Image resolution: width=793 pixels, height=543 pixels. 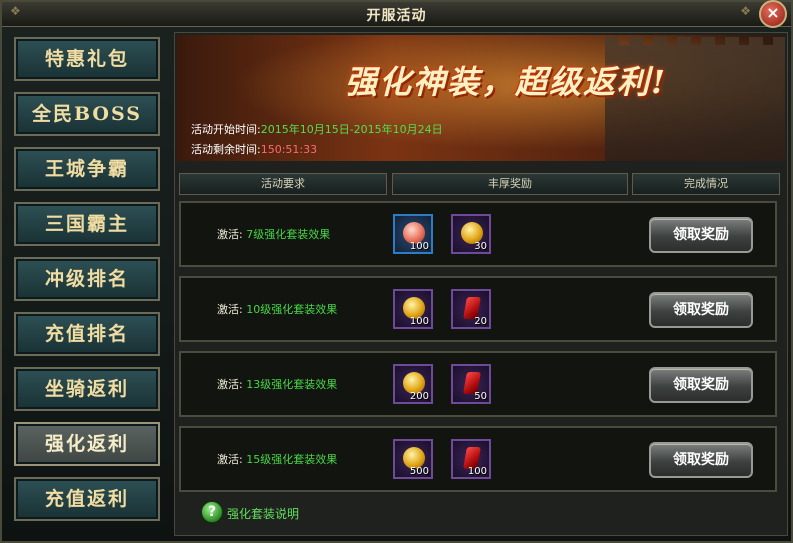 What do you see at coordinates (480, 246) in the screenshot?
I see `reward-qty: 30` at bounding box center [480, 246].